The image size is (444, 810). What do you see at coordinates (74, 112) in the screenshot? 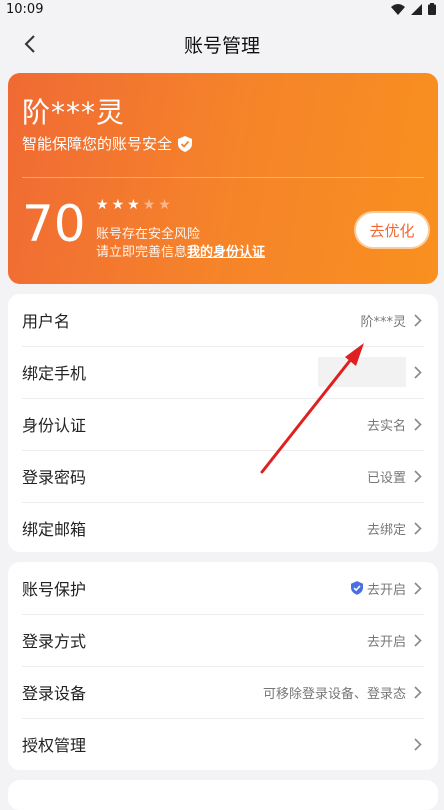
I see `account-name: 阶***灵` at bounding box center [74, 112].